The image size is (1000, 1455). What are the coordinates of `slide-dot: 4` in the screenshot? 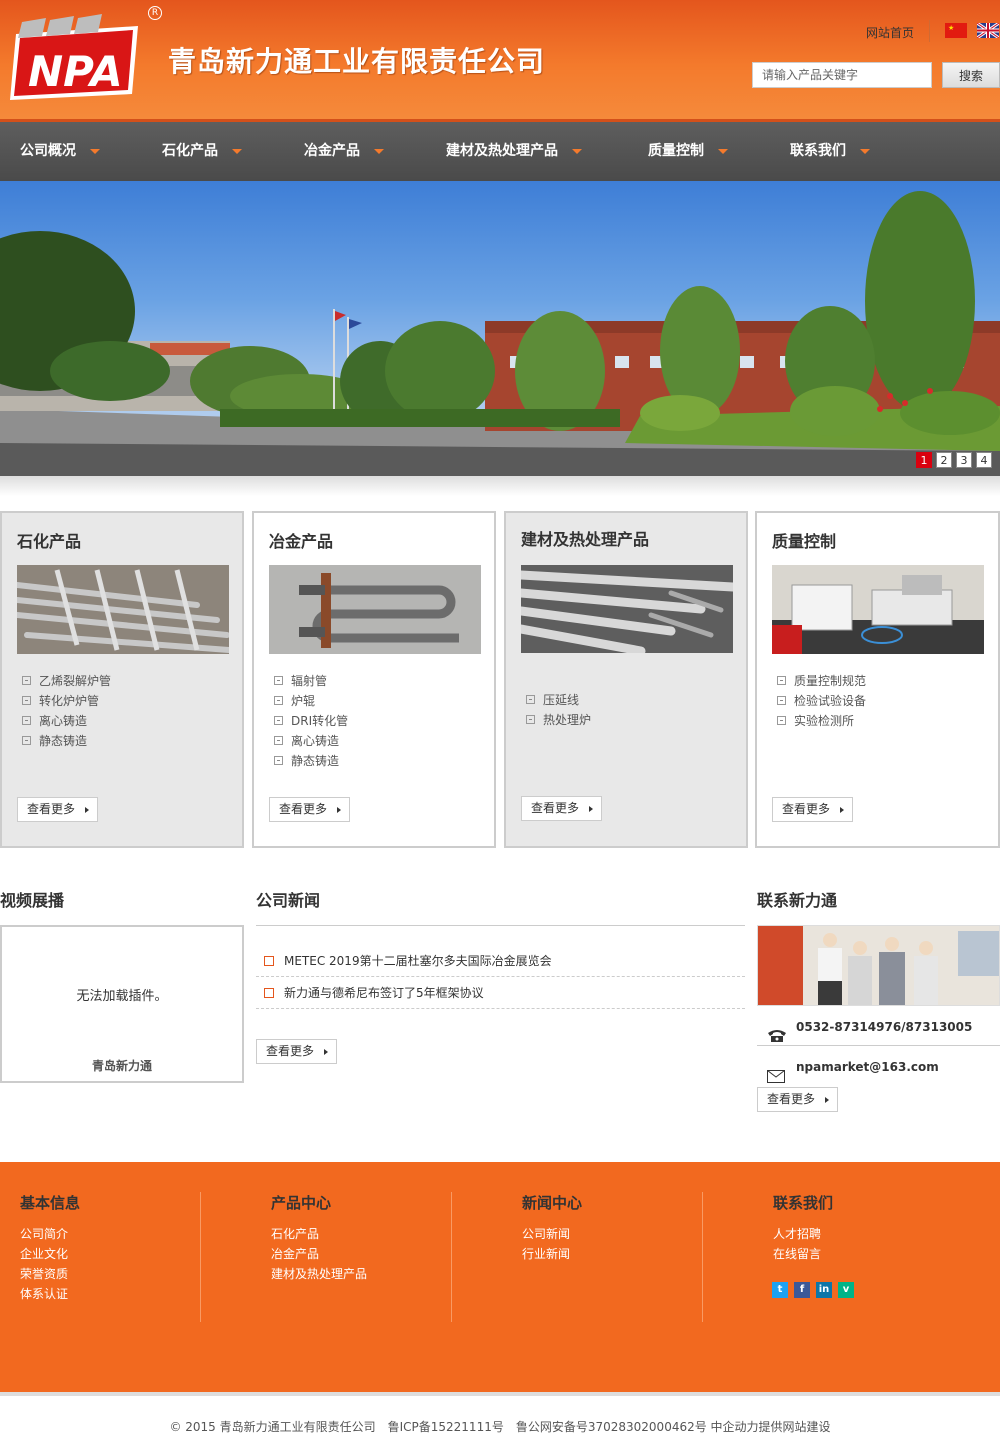 It's located at (984, 460).